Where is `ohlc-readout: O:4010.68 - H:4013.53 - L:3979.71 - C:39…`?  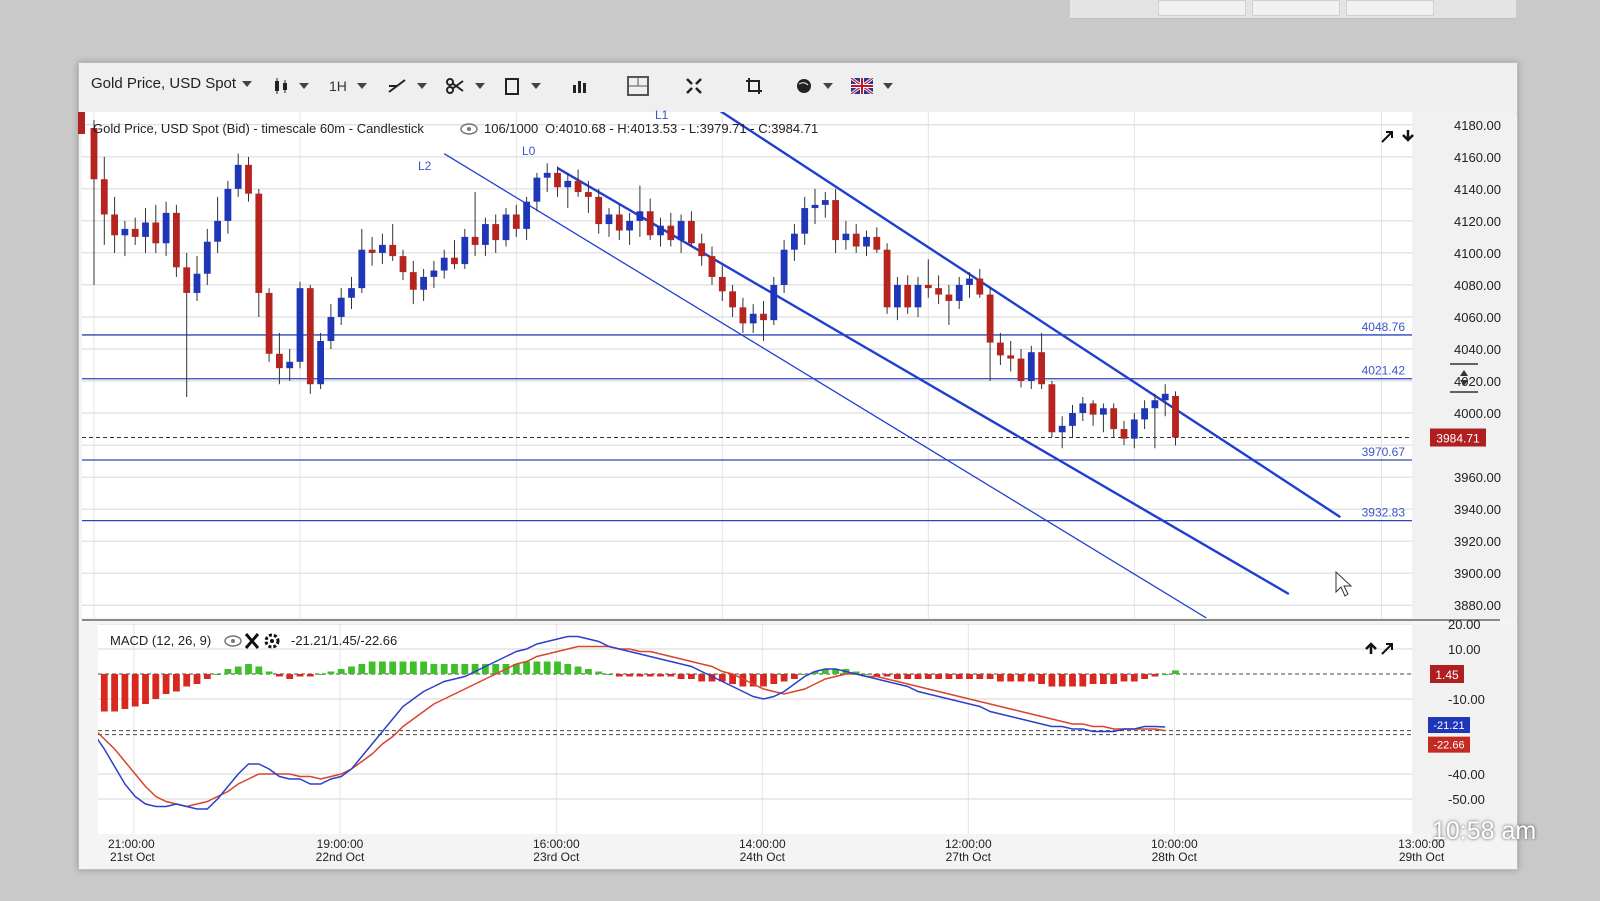
ohlc-readout: O:4010.68 - H:4013.53 - L:3979.71 - C:39… is located at coordinates (681, 128).